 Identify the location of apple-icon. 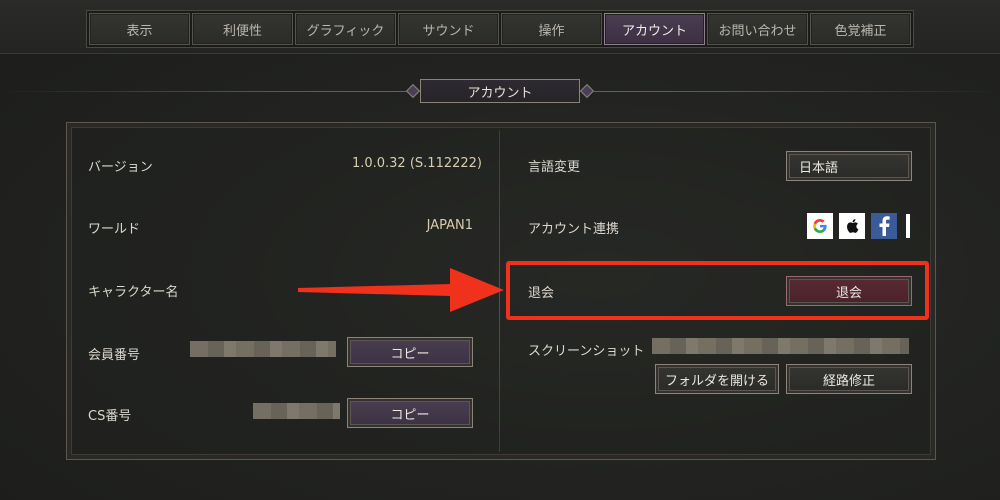
(852, 226).